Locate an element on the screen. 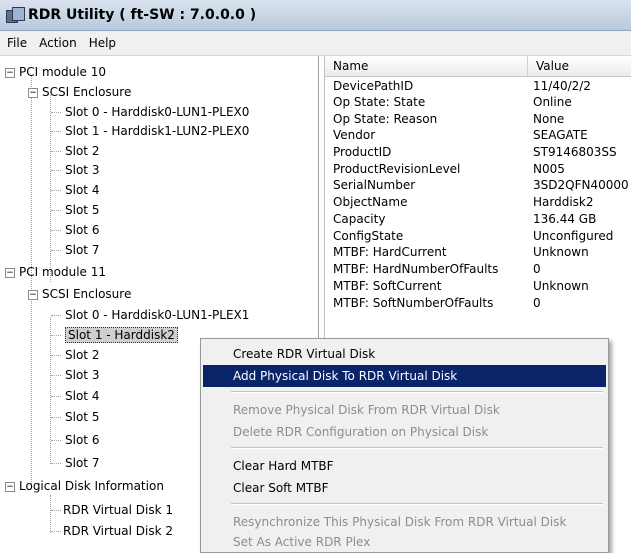  property-name: ProductRevisionLevel is located at coordinates (397, 169).